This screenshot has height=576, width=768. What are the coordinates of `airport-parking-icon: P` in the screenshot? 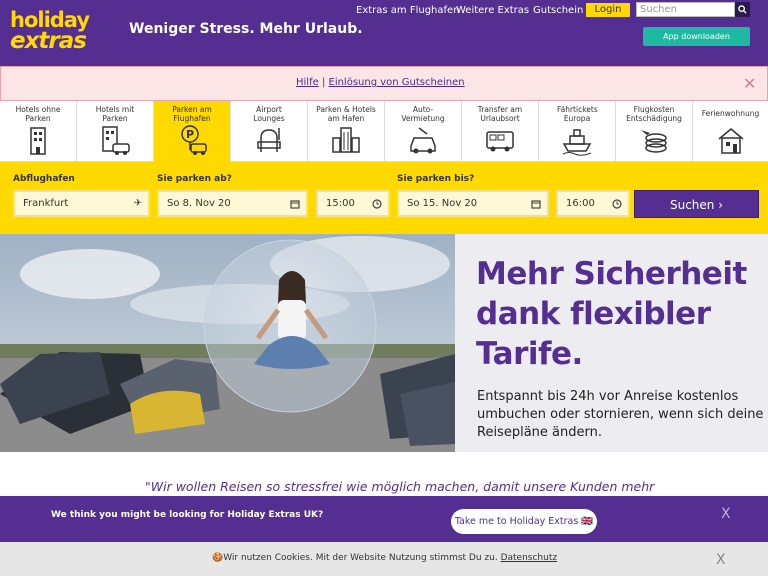 It's located at (194, 140).